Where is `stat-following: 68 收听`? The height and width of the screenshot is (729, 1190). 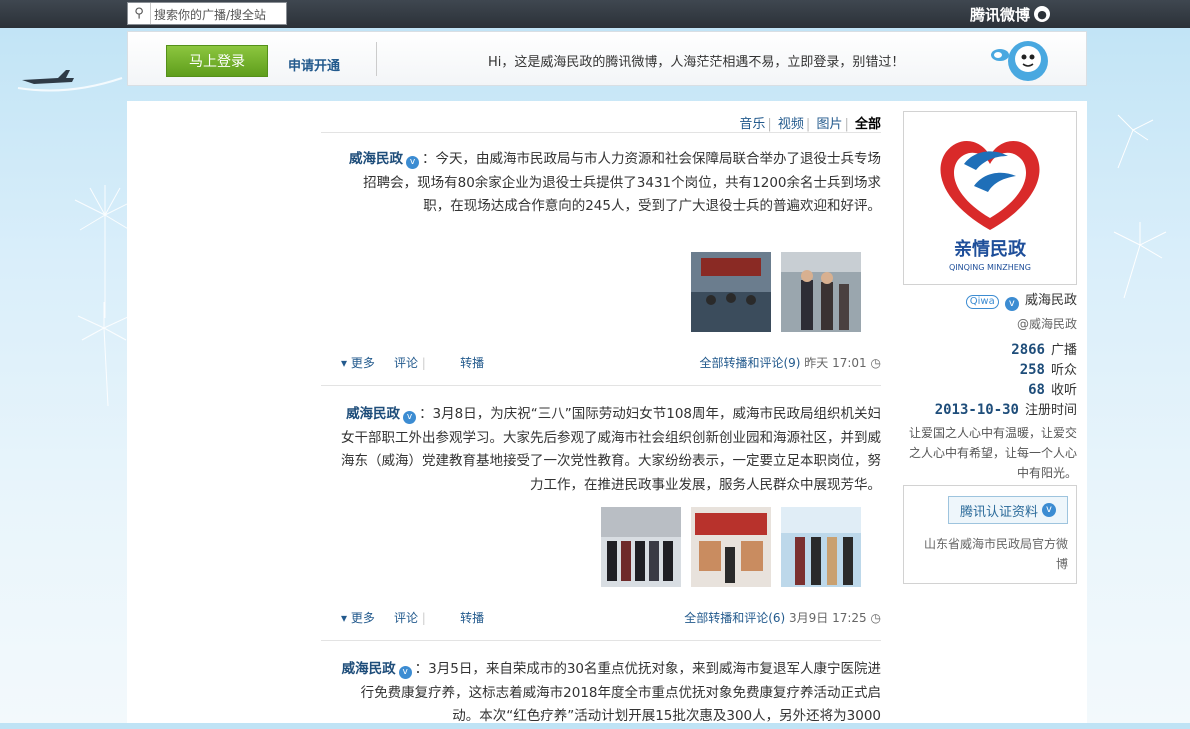
stat-following: 68 收听 is located at coordinates (992, 388).